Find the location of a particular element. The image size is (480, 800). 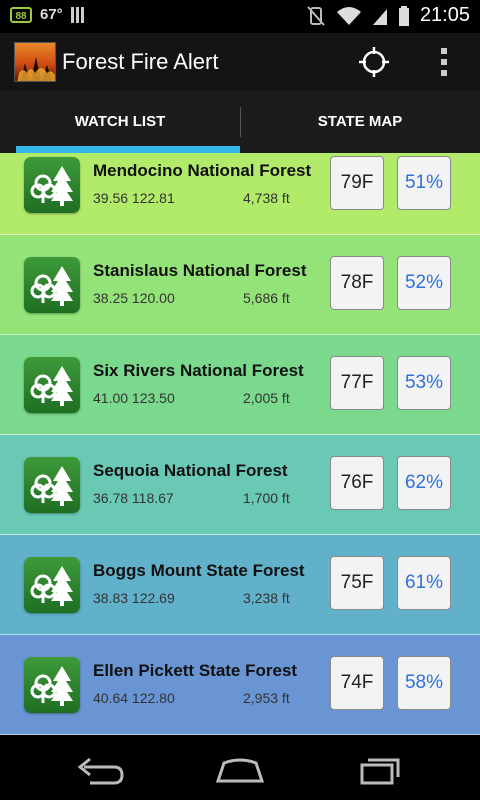

forest-coordinates: 36.78 118.67 is located at coordinates (133, 498).